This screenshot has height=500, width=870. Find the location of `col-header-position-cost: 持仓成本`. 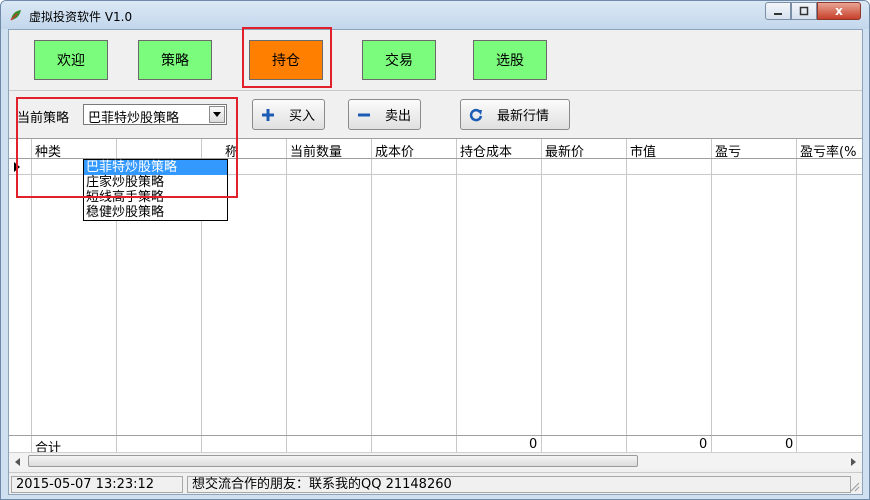

col-header-position-cost: 持仓成本 is located at coordinates (486, 150).